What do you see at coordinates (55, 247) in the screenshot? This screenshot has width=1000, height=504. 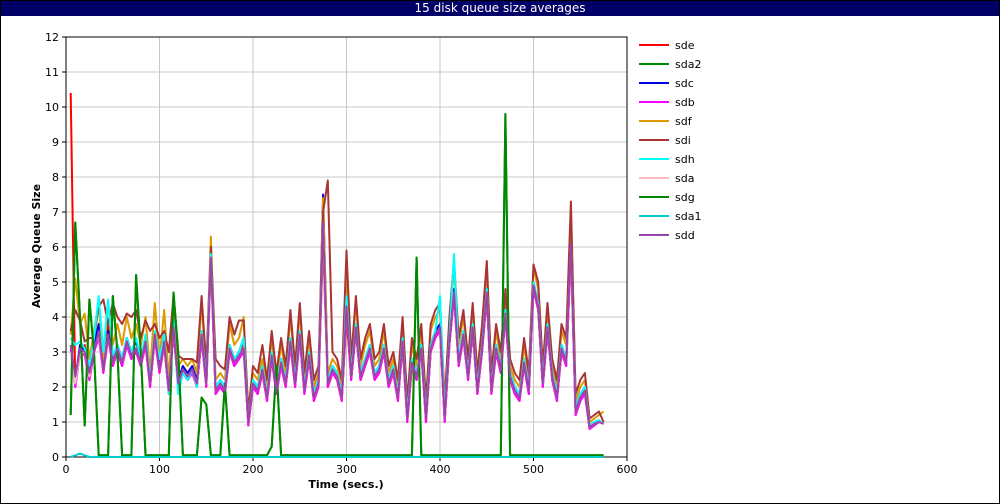 I see `y-tick-label: 6` at bounding box center [55, 247].